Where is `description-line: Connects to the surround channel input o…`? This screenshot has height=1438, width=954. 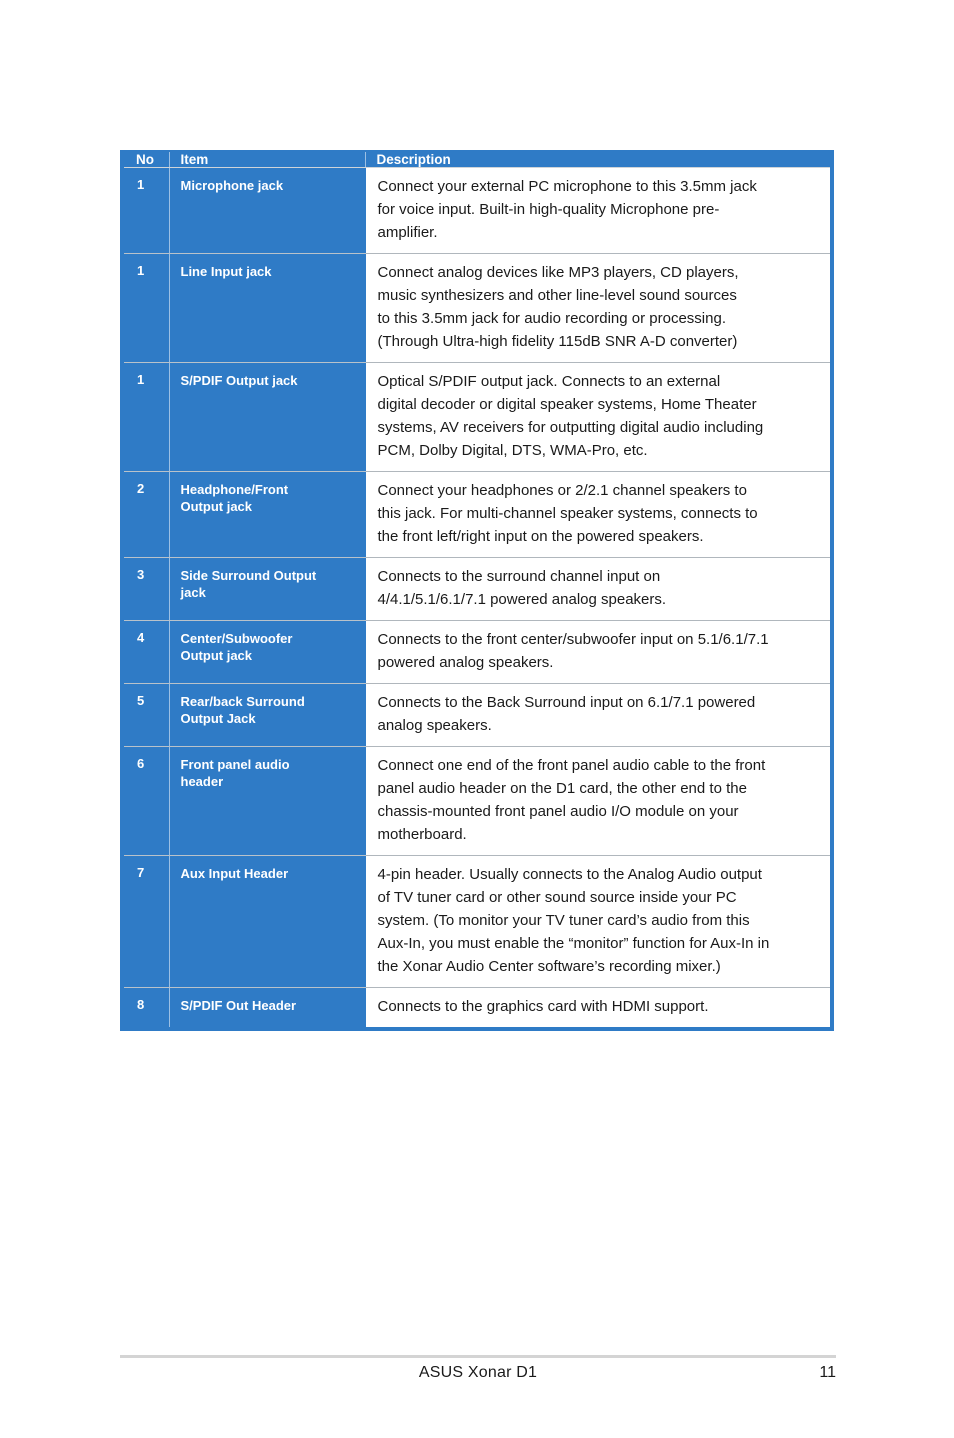
description-line: Connects to the surround channel input o… is located at coordinates (519, 576).